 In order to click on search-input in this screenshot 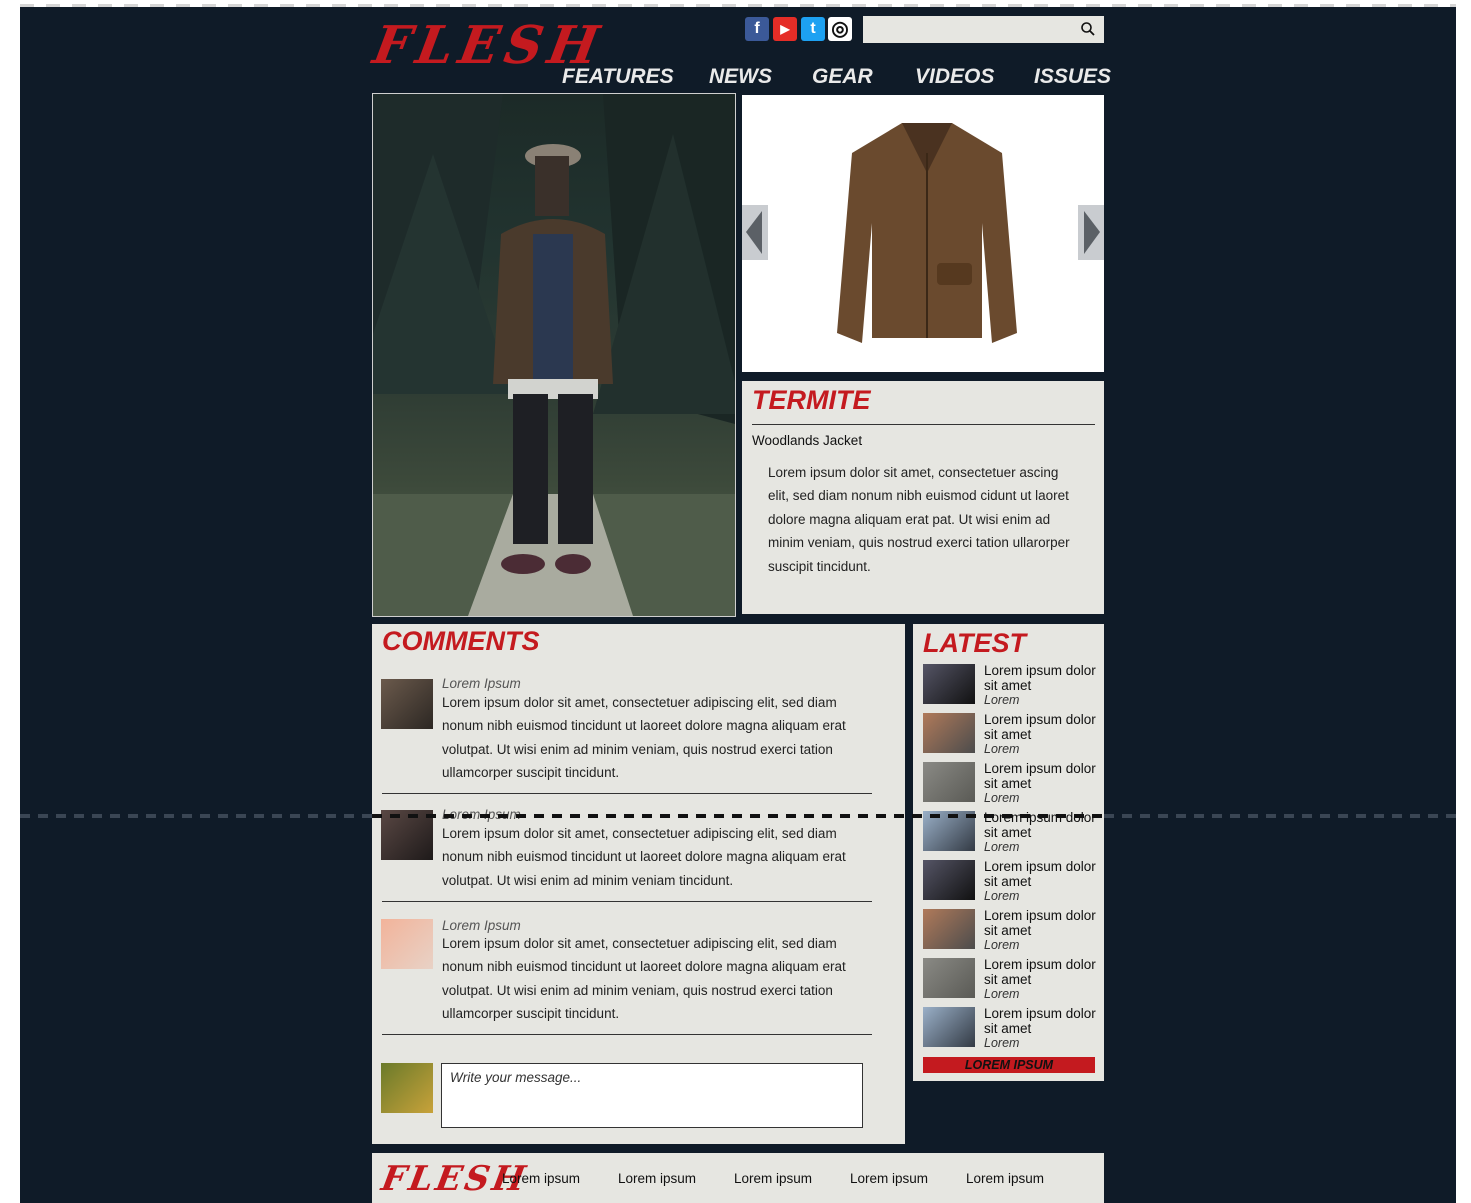, I will do `click(983, 29)`.